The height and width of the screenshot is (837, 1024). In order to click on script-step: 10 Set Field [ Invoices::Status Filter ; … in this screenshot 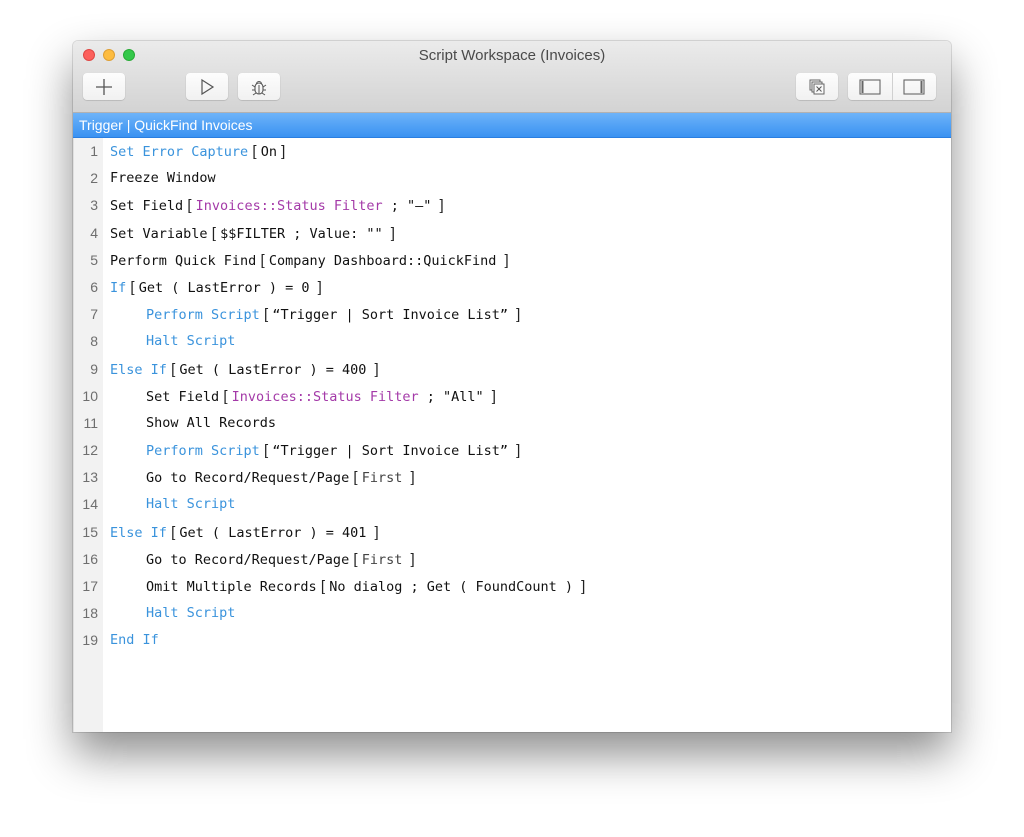, I will do `click(512, 396)`.